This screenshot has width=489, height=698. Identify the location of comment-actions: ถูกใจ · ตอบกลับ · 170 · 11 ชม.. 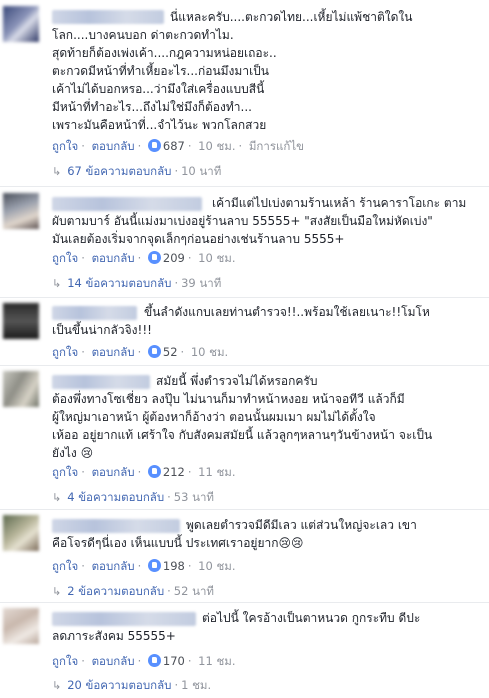
(144, 661).